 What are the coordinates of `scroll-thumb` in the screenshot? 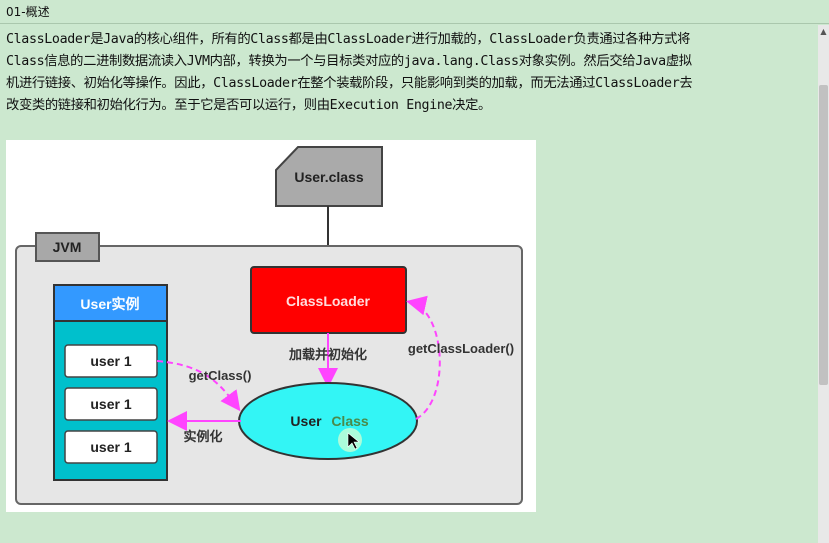 It's located at (823, 235).